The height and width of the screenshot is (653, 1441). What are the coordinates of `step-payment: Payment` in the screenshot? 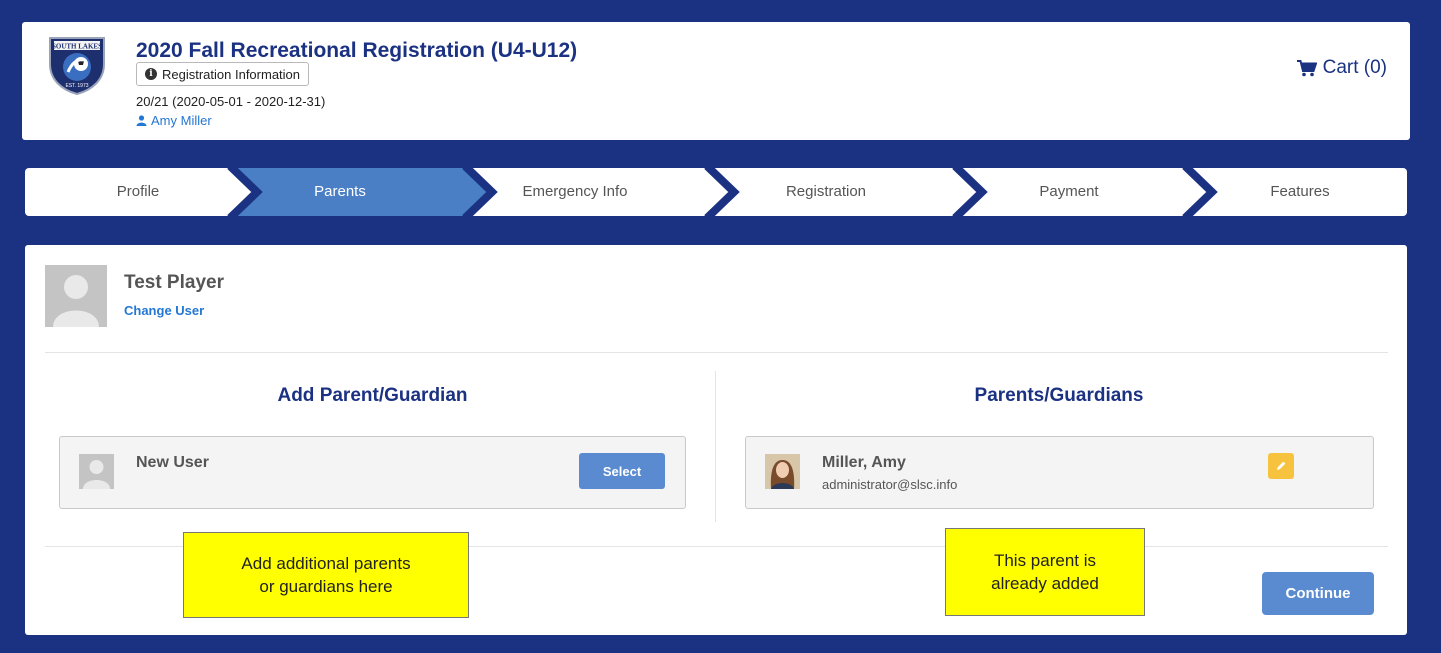 It's located at (1069, 192).